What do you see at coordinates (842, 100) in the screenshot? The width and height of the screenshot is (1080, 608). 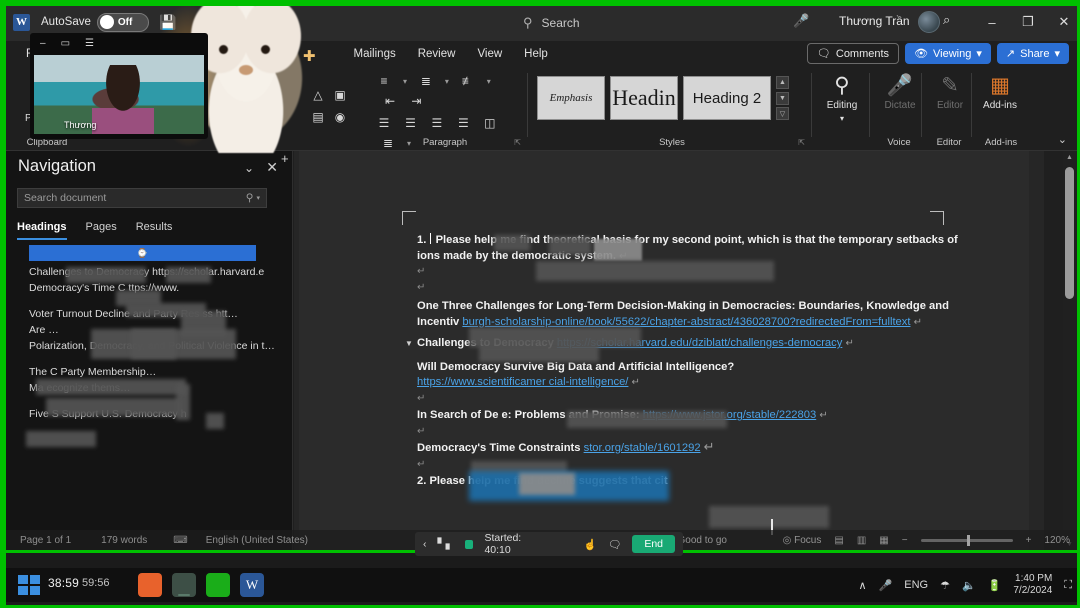 I see `editing-button: ⚲ Editing ▾` at bounding box center [842, 100].